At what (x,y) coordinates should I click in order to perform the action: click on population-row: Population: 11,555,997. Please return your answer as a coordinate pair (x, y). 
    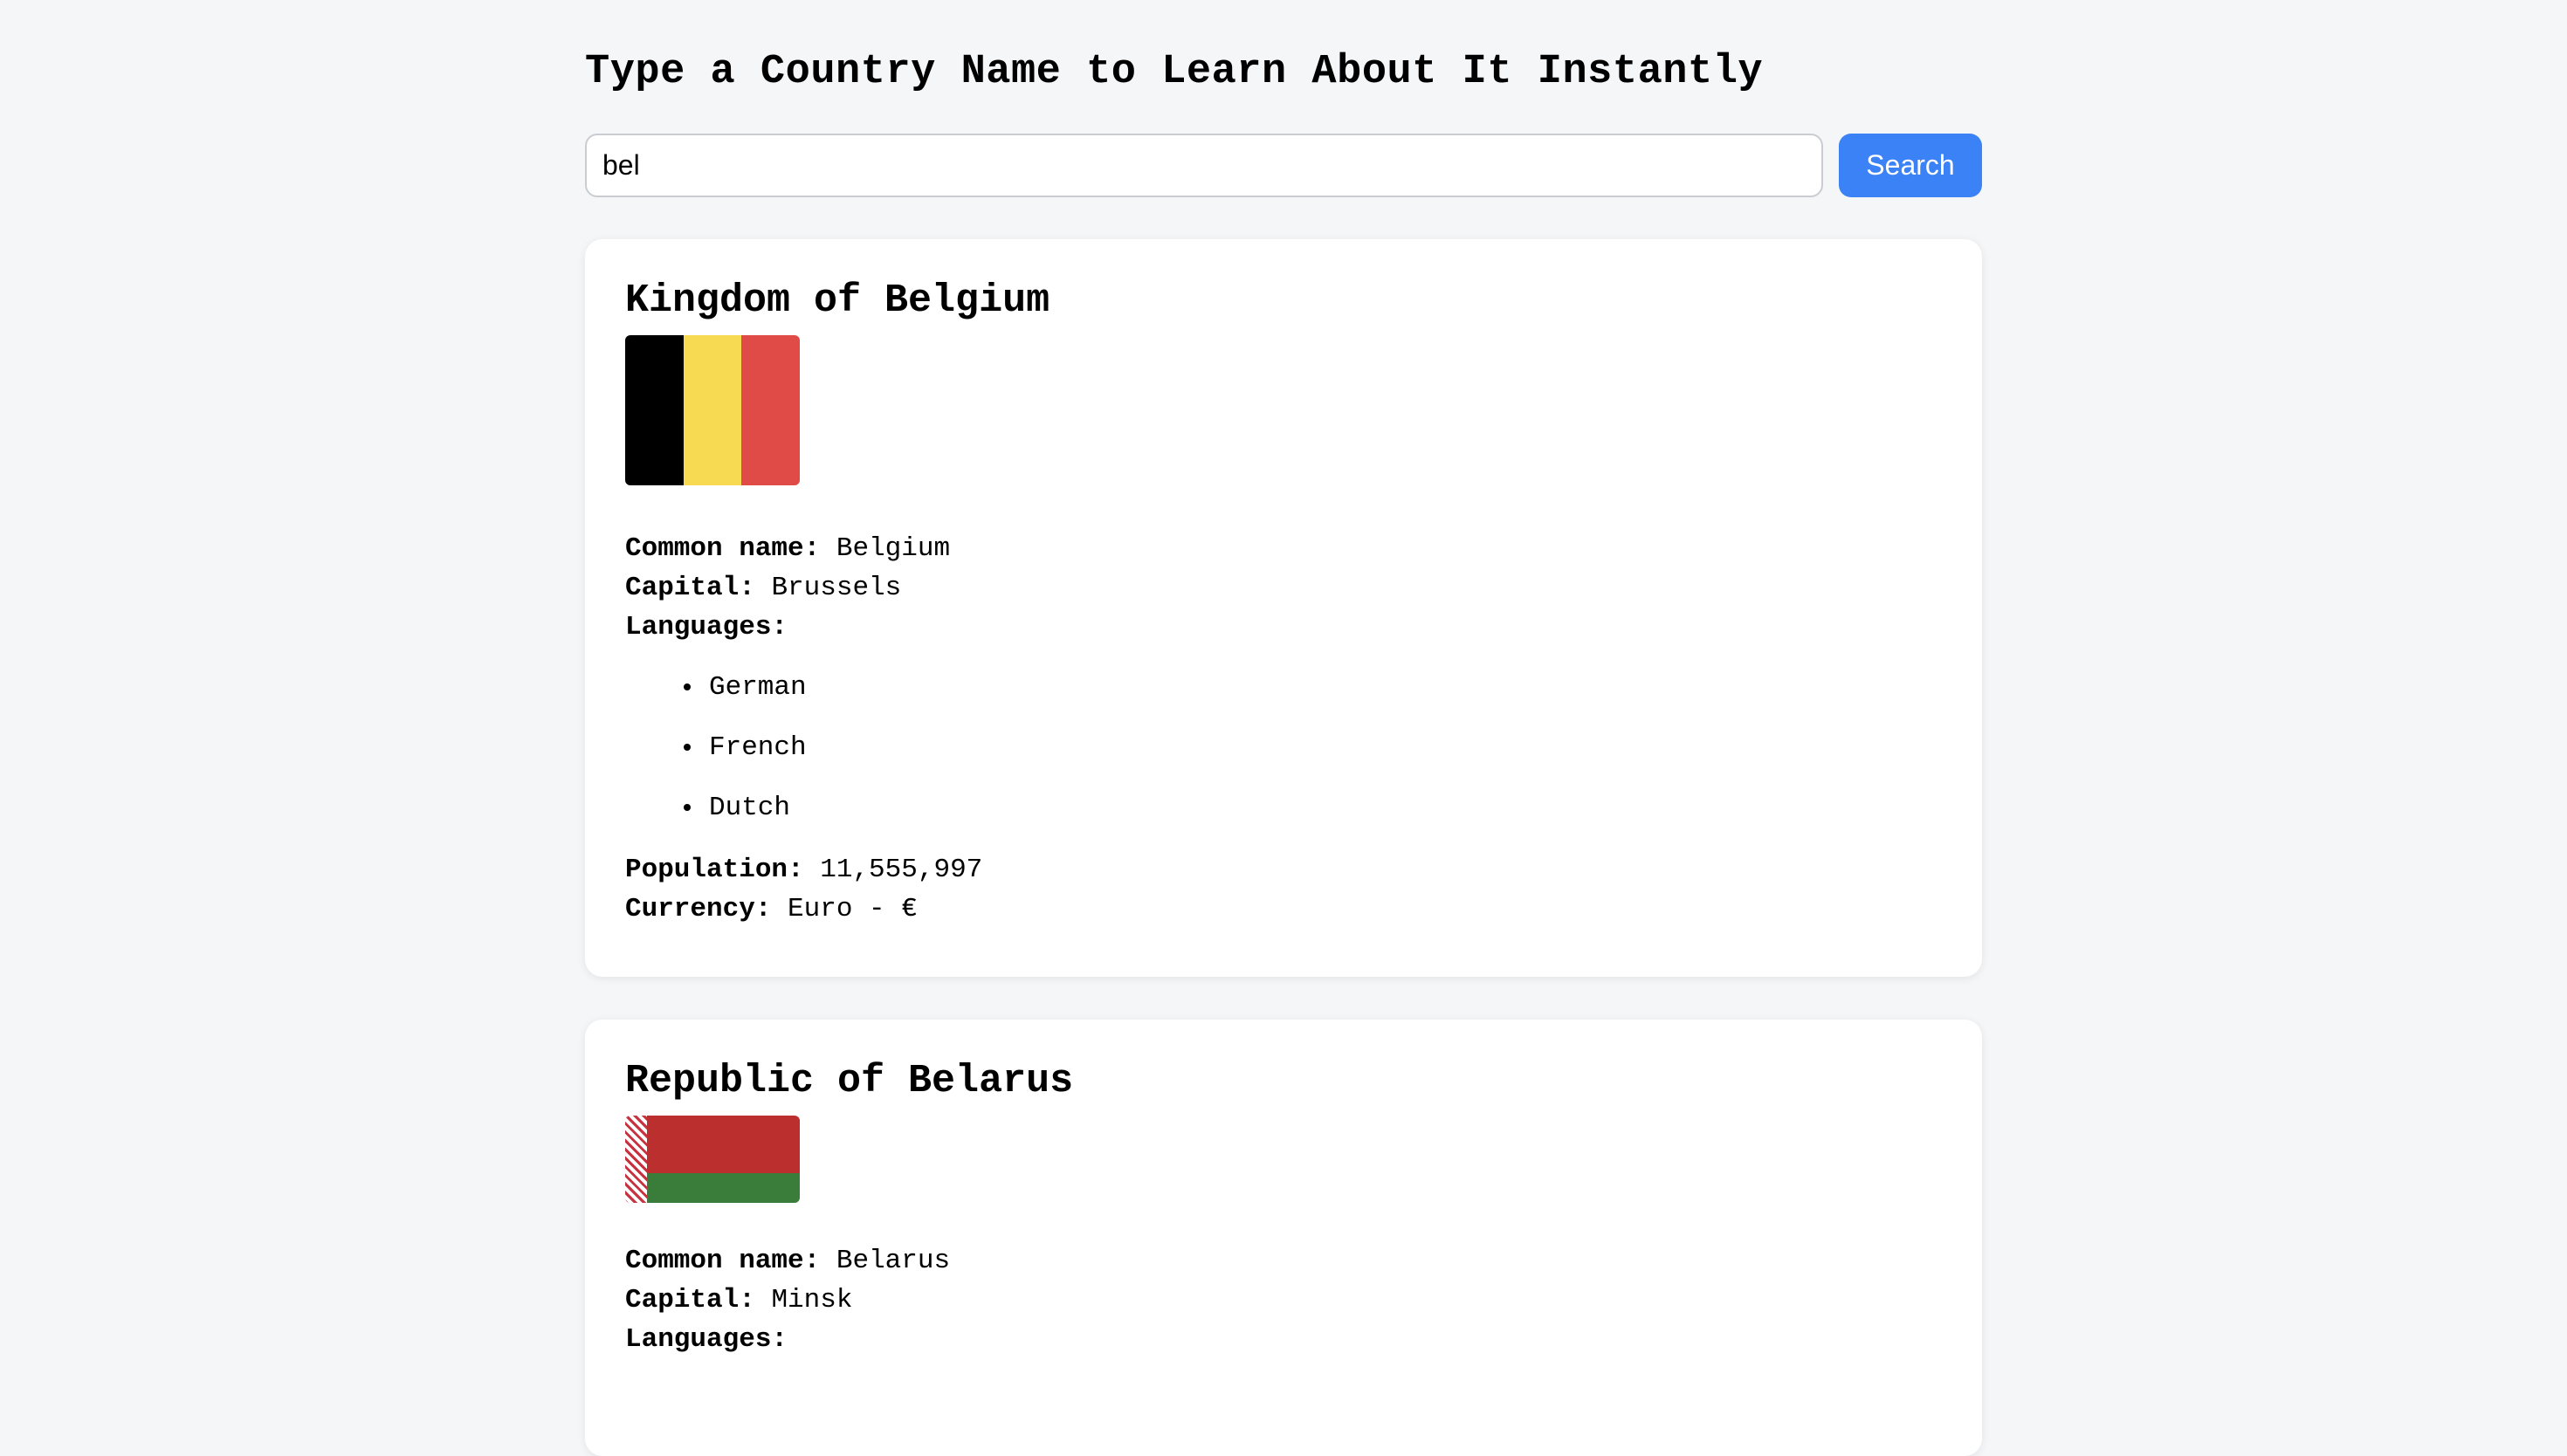
    Looking at the image, I should click on (1283, 869).